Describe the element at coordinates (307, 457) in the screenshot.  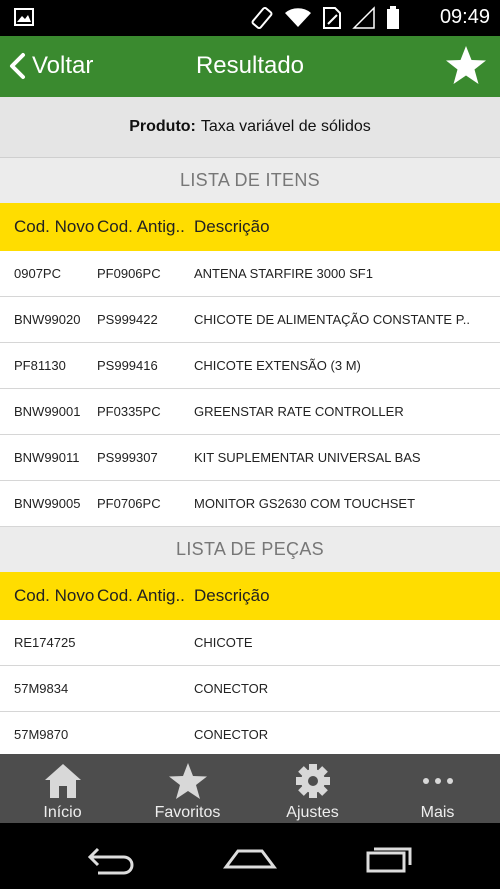
I see `description-cell: KIT SUPLEMENTAR UNIVERSAL BAS` at that location.